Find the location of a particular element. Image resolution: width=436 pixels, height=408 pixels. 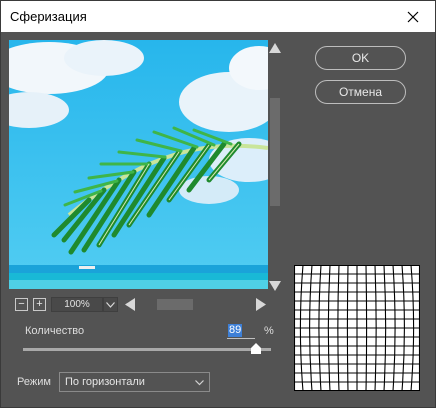

zoom-bar: − + 100% is located at coordinates (138, 304).